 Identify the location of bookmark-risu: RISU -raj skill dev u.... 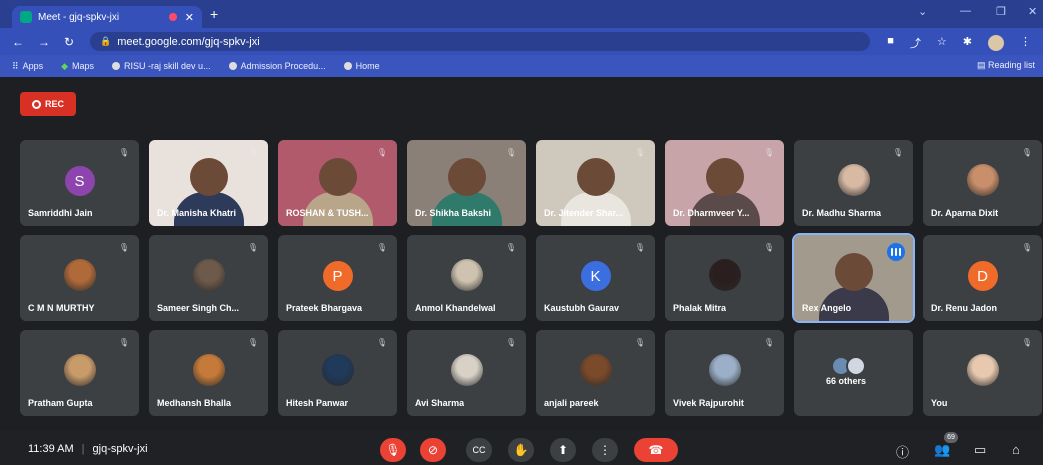
(161, 66).